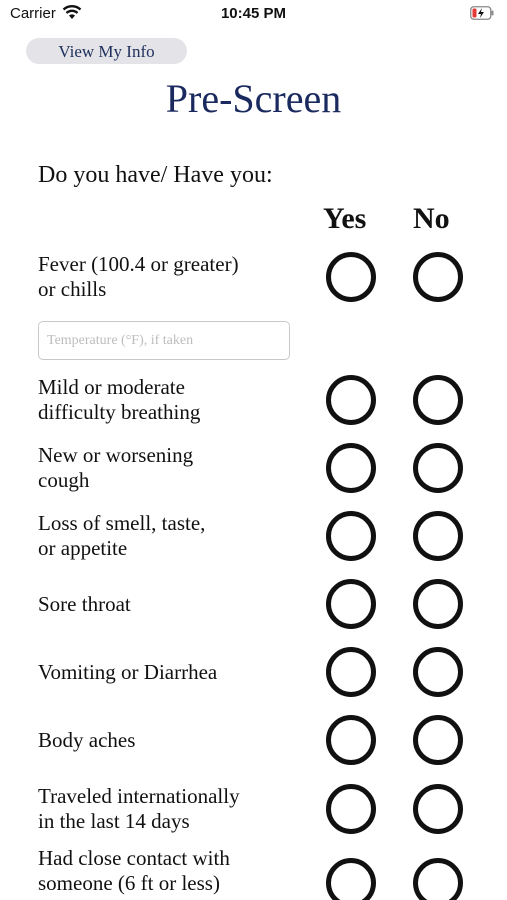 Image resolution: width=507 pixels, height=900 pixels. Describe the element at coordinates (351, 468) in the screenshot. I see `cough-yes-radio` at that location.